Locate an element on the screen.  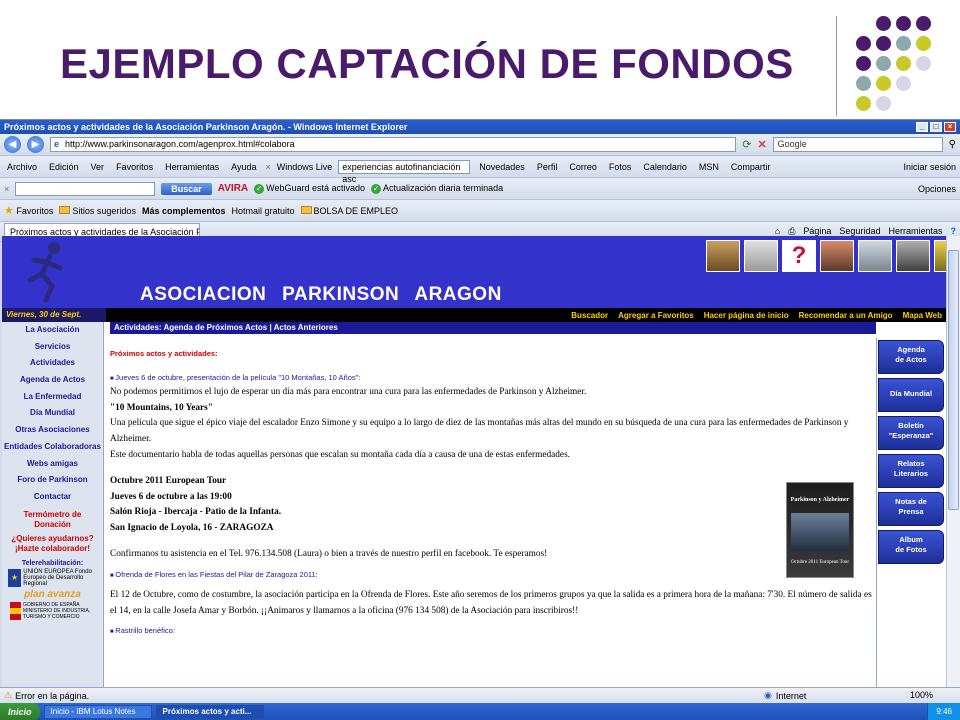
fav-bolsa-empleo: BOLSA DE EMPLEO is located at coordinates (349, 210).